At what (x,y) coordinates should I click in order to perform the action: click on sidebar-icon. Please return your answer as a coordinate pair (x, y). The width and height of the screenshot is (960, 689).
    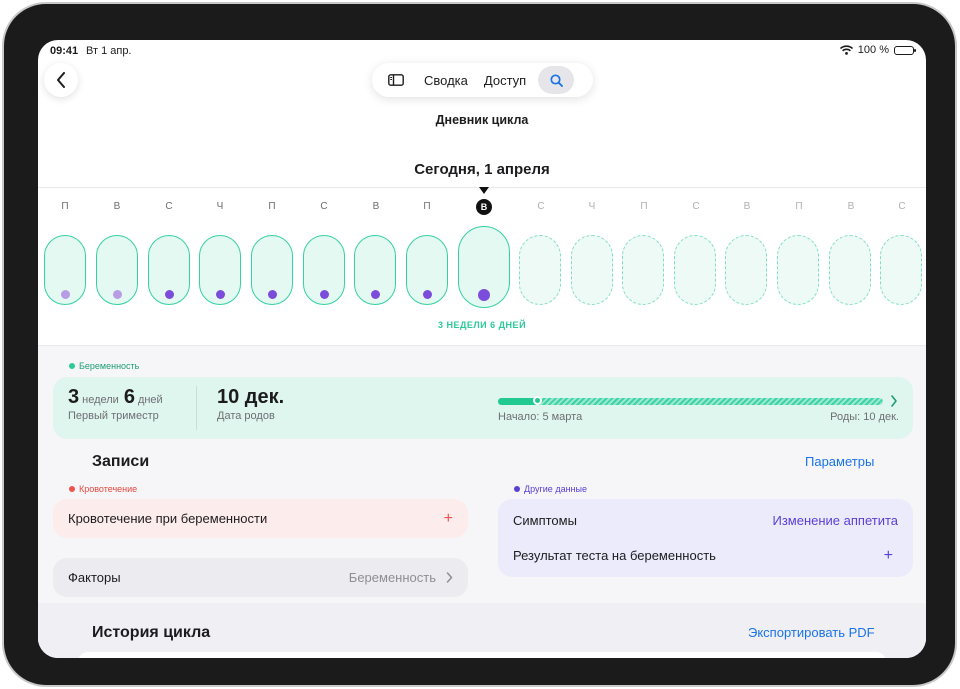
    Looking at the image, I should click on (396, 80).